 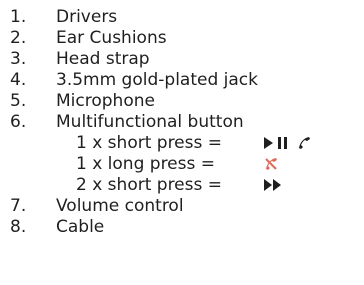 I want to click on list-item: 3. Head strap, so click(x=182, y=59).